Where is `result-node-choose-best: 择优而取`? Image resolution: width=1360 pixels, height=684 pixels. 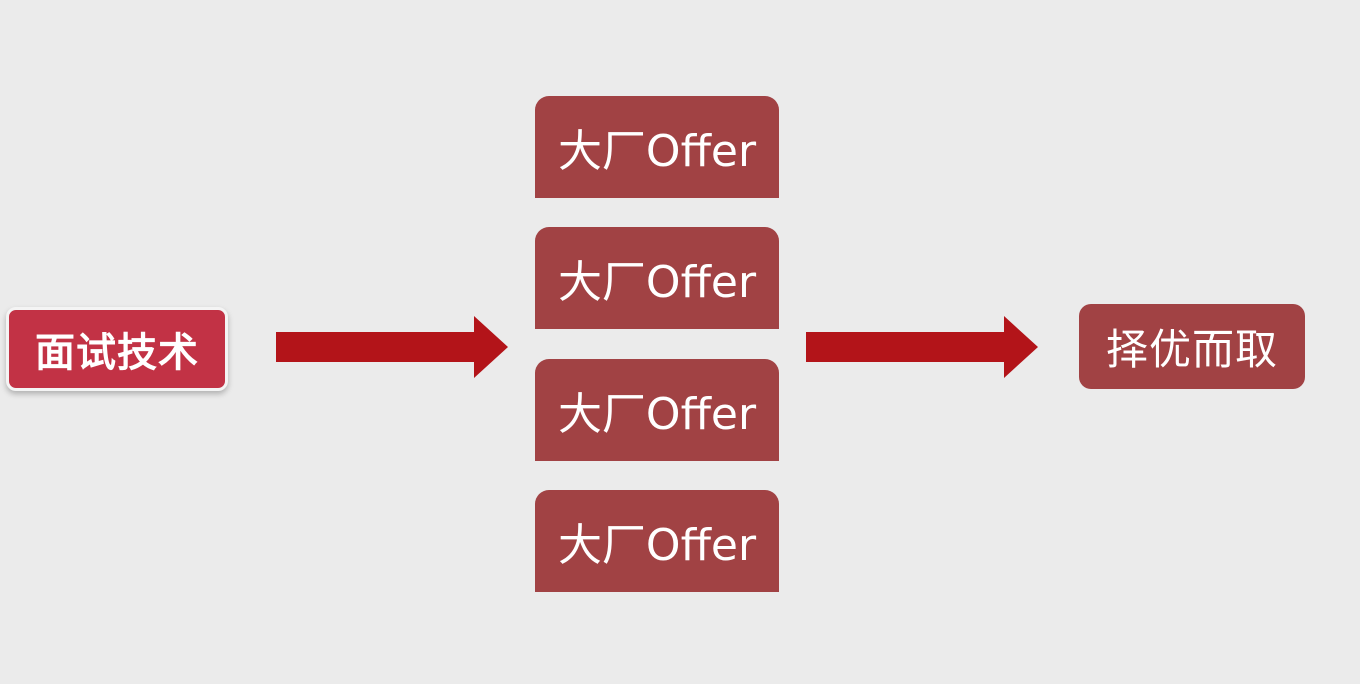 result-node-choose-best: 择优而取 is located at coordinates (1192, 346).